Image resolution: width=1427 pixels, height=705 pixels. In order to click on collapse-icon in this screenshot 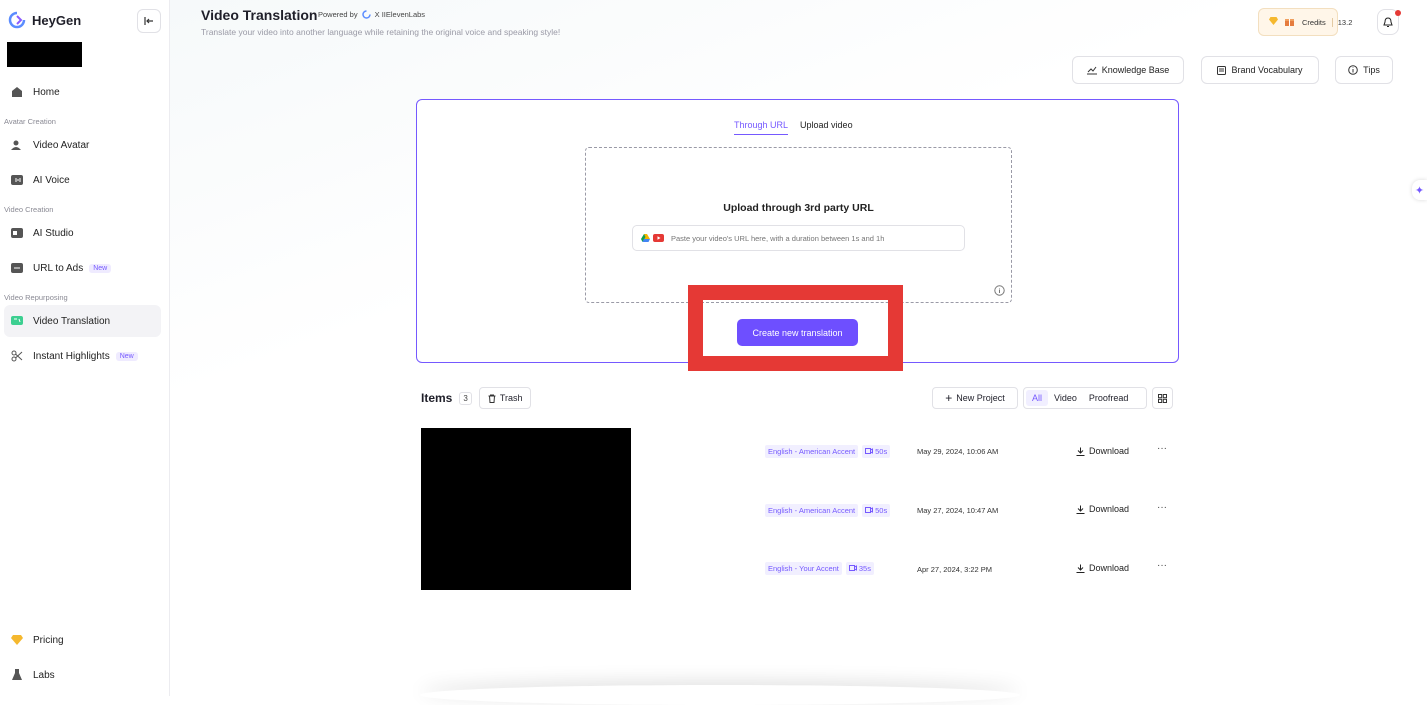, I will do `click(148, 21)`.